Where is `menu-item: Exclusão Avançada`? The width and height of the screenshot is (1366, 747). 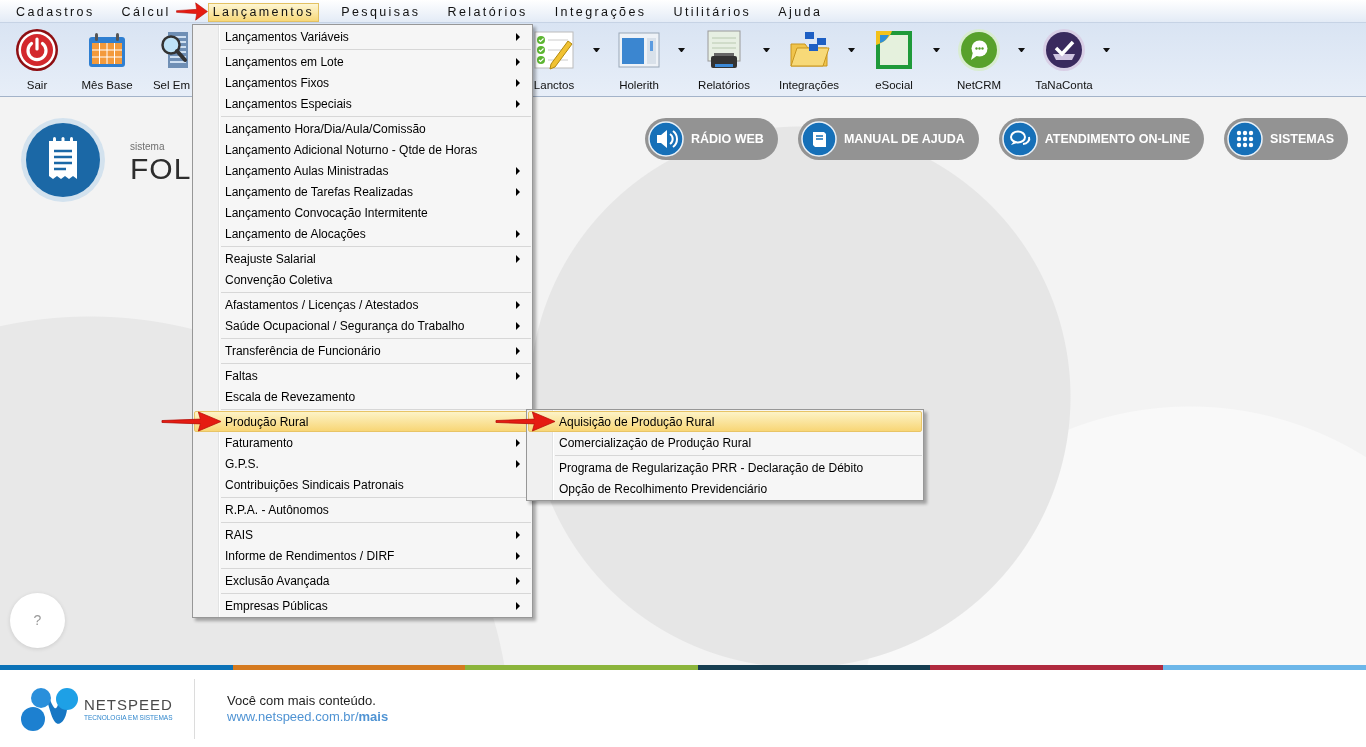 menu-item: Exclusão Avançada is located at coordinates (362, 580).